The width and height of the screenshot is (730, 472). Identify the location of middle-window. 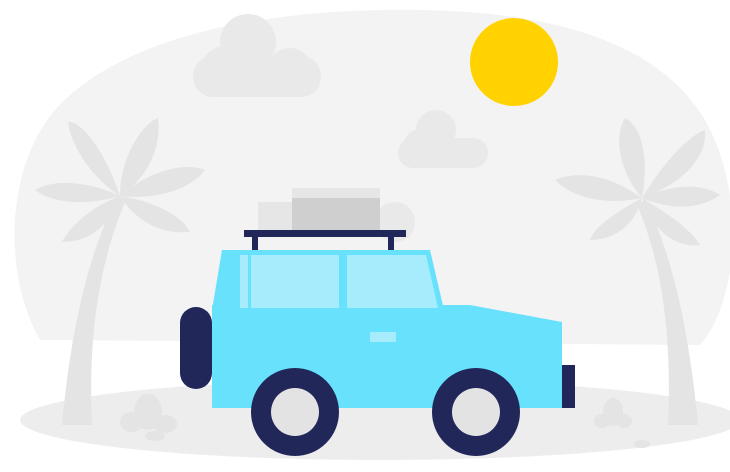
(295, 281).